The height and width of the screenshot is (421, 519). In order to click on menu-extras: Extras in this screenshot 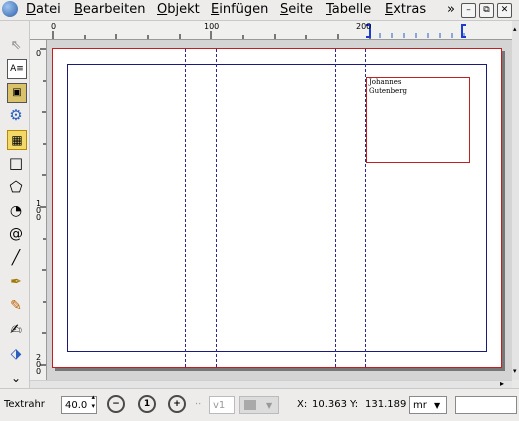, I will do `click(405, 9)`.